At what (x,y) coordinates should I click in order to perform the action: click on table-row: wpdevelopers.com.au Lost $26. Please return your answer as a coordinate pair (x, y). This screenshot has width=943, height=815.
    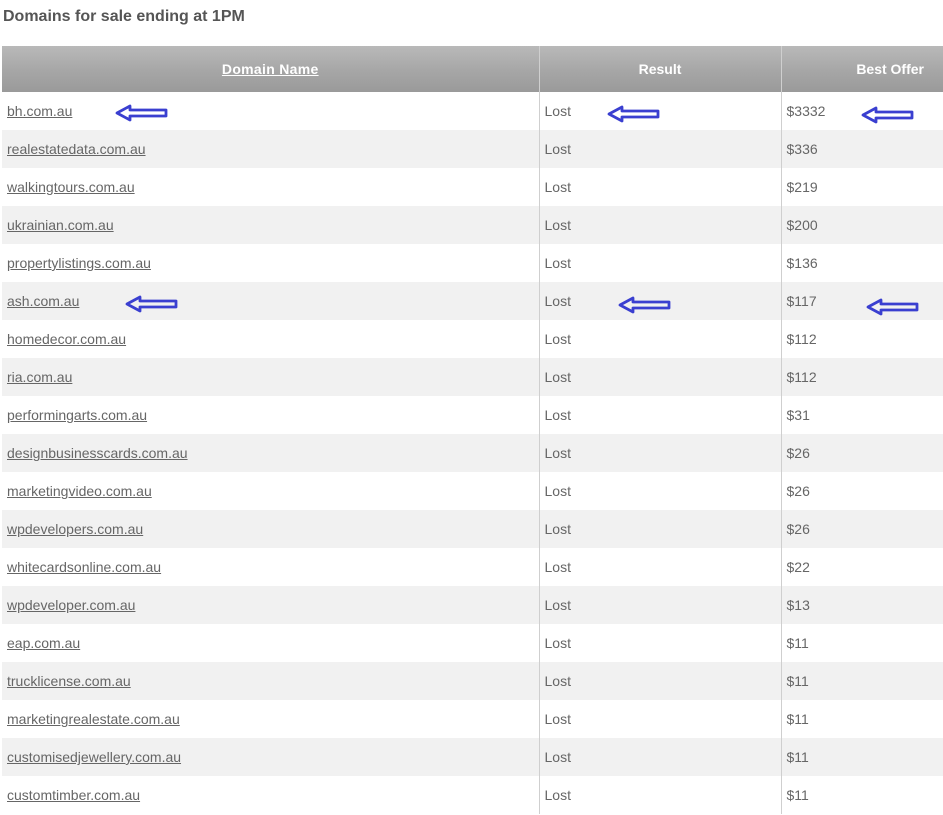
    Looking at the image, I should click on (472, 529).